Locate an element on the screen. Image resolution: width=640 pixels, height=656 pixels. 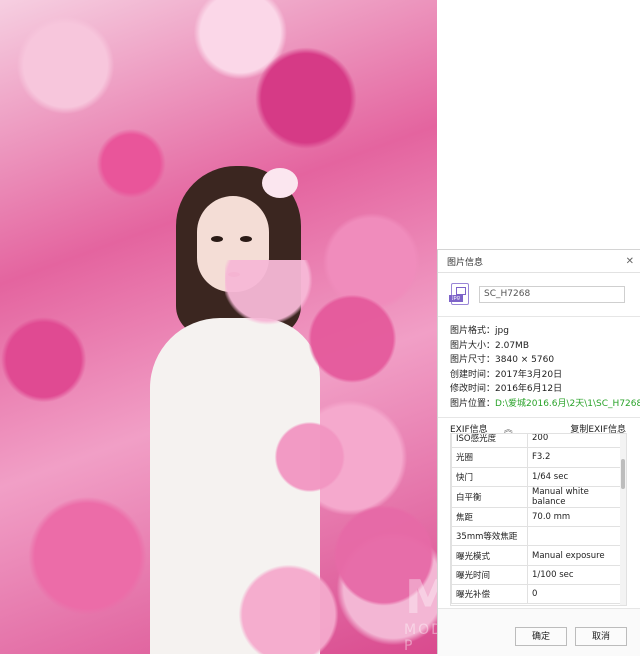
table-row: 焦距 70.0 mm is located at coordinates (537, 517).